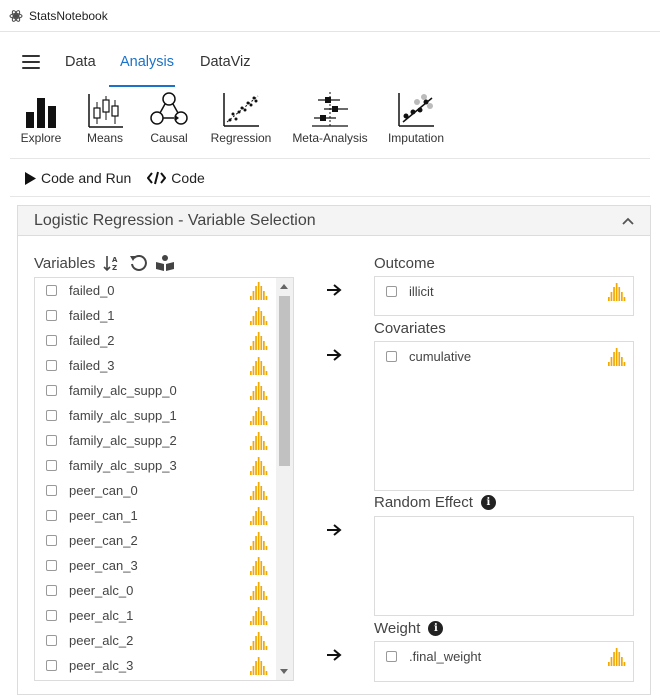  Describe the element at coordinates (176, 178) in the screenshot. I see `code-button: Code` at that location.